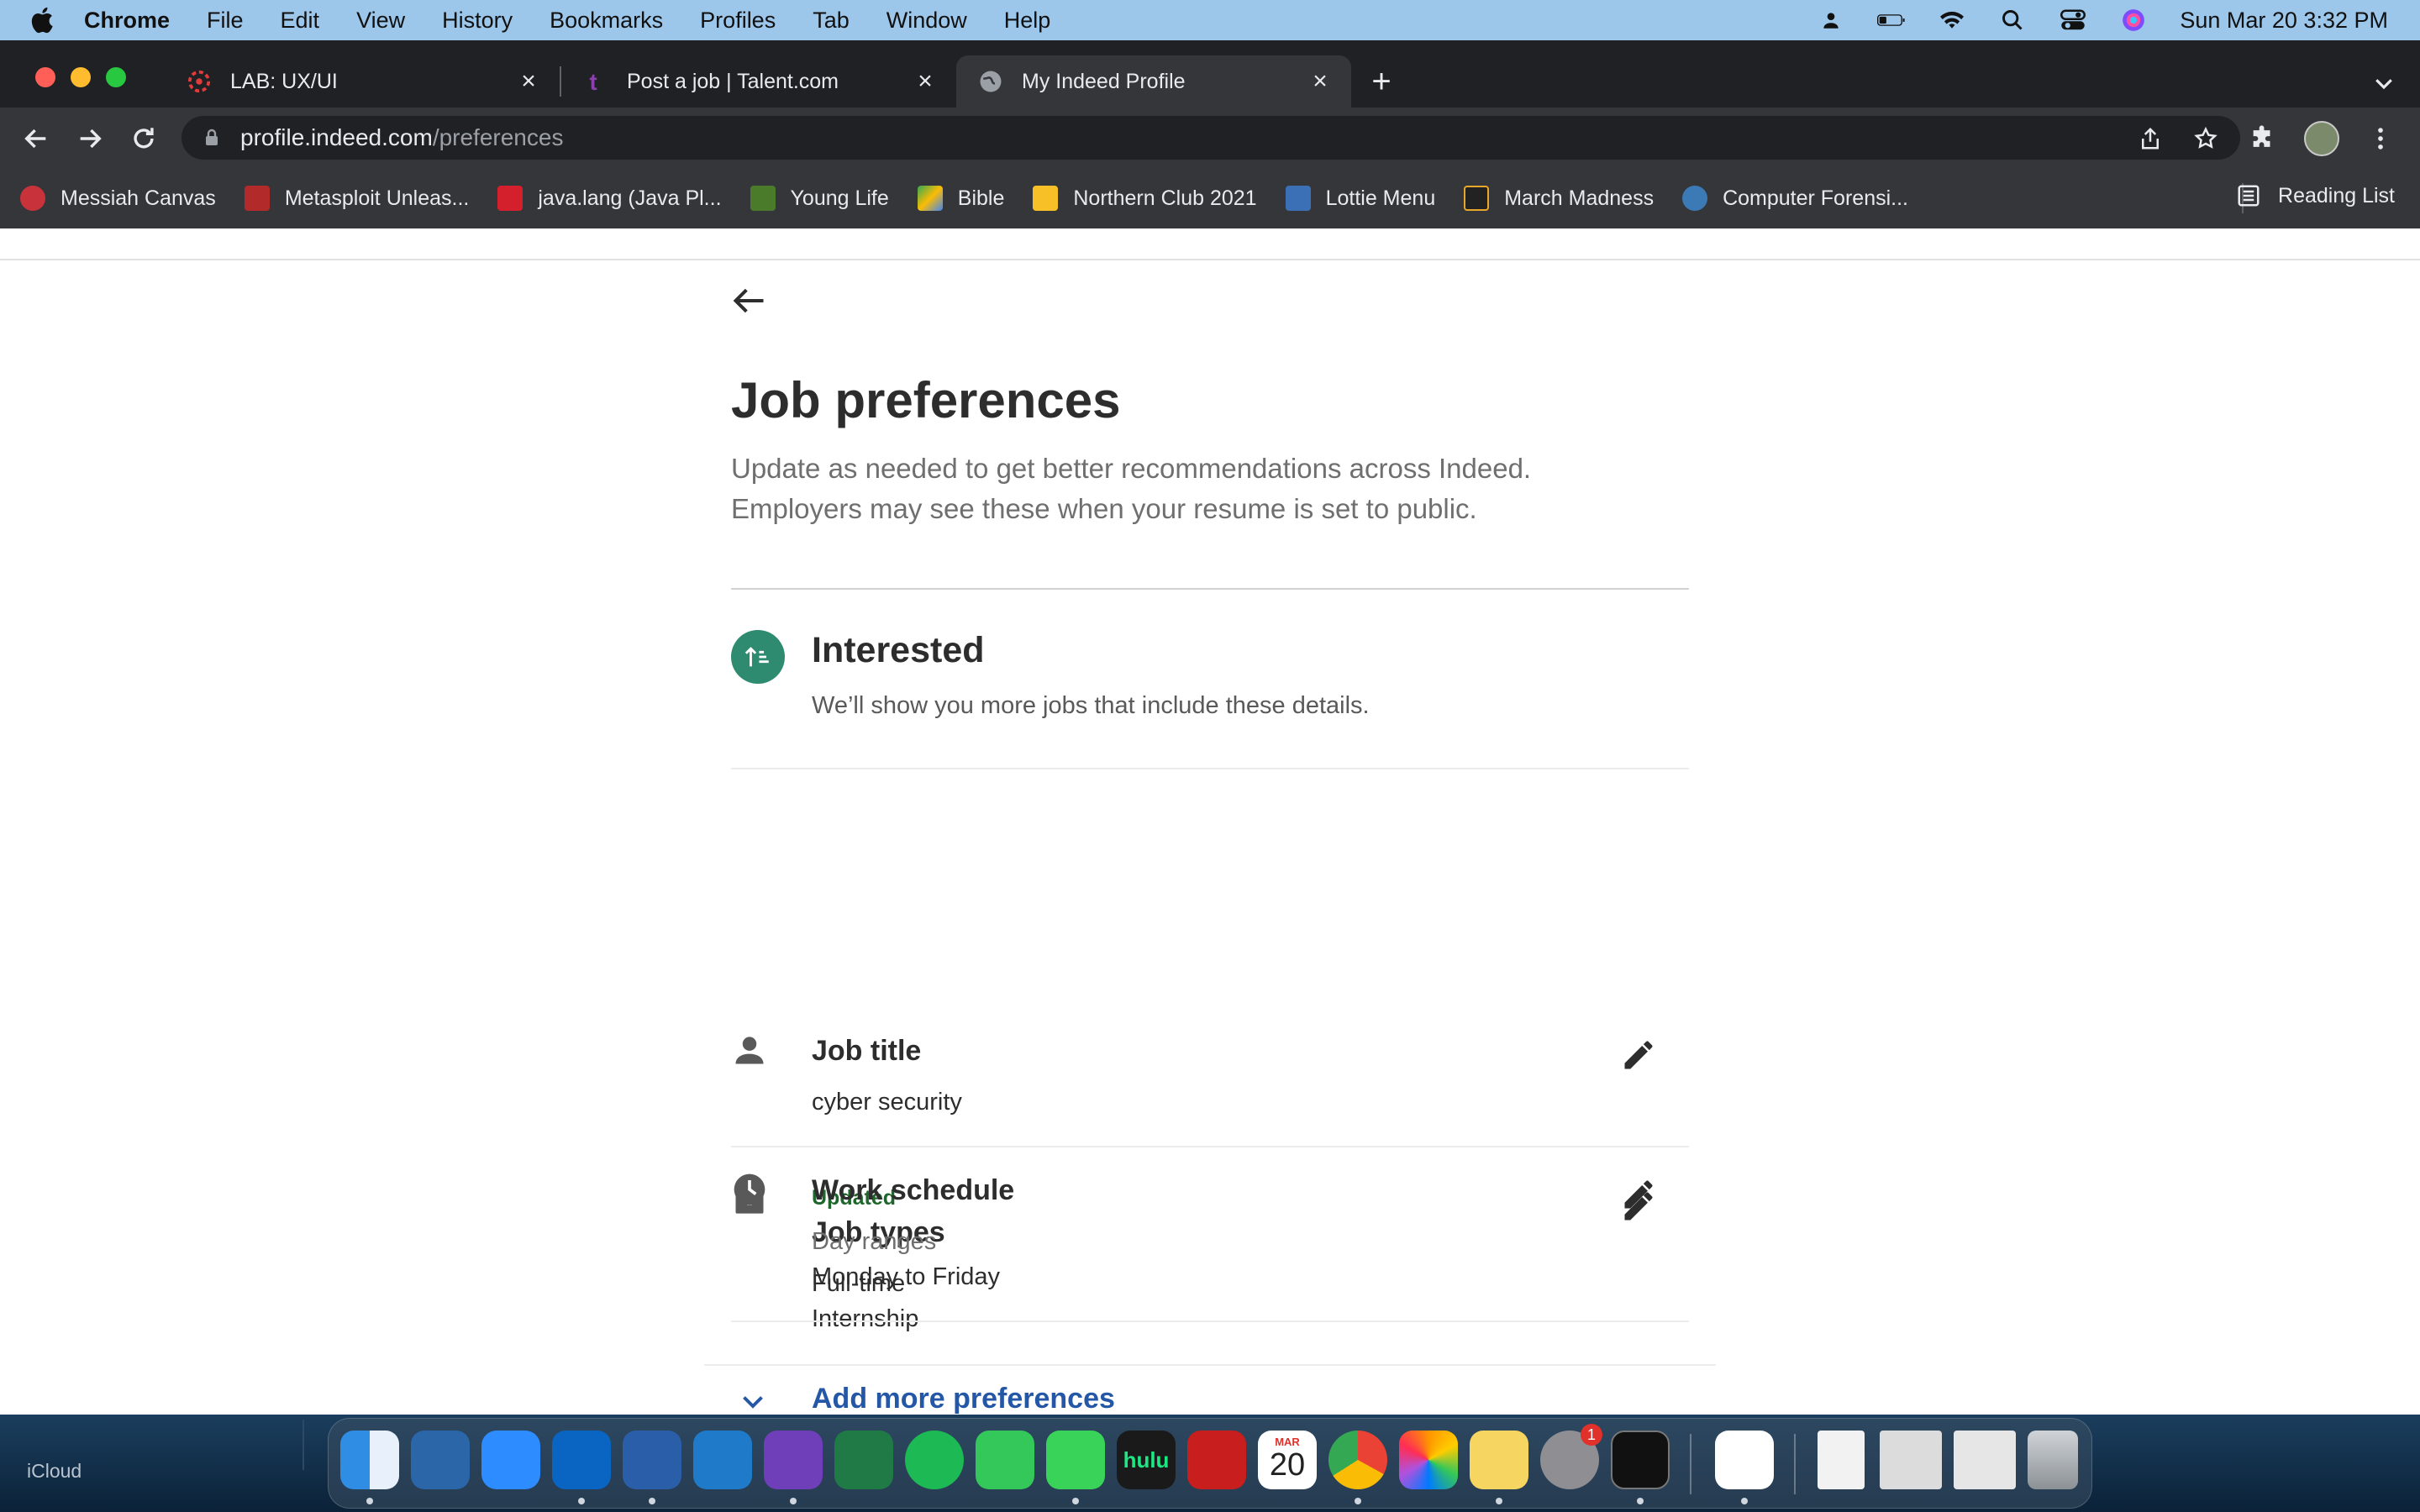 Image resolution: width=2420 pixels, height=1512 pixels. Describe the element at coordinates (934, 1460) in the screenshot. I see `spotify-dock-icon` at that location.